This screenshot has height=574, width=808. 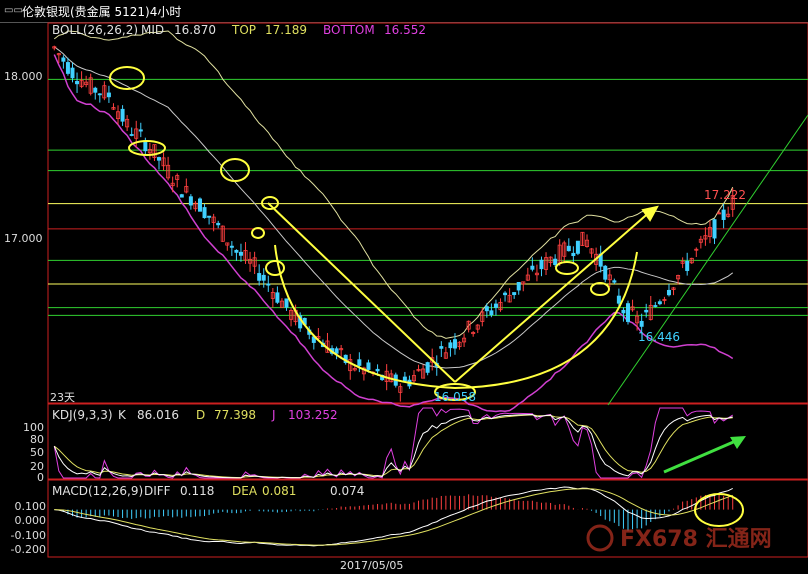 I want to click on cup-arc, so click(x=456, y=317).